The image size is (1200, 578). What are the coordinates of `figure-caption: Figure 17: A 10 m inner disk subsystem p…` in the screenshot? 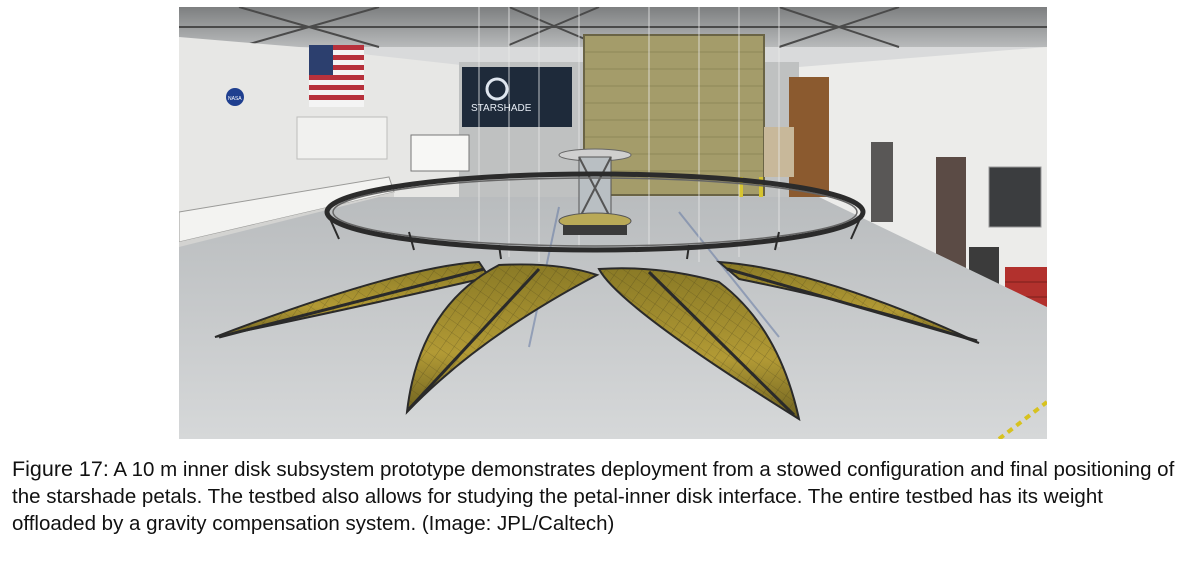 It's located at (602, 496).